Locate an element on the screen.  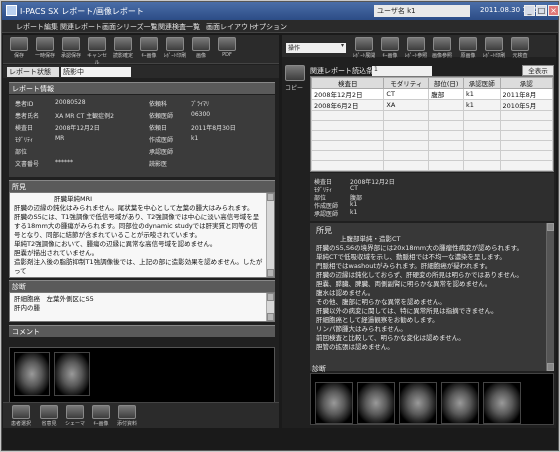
report-info-value: k1 is located at coordinates (195, 138).